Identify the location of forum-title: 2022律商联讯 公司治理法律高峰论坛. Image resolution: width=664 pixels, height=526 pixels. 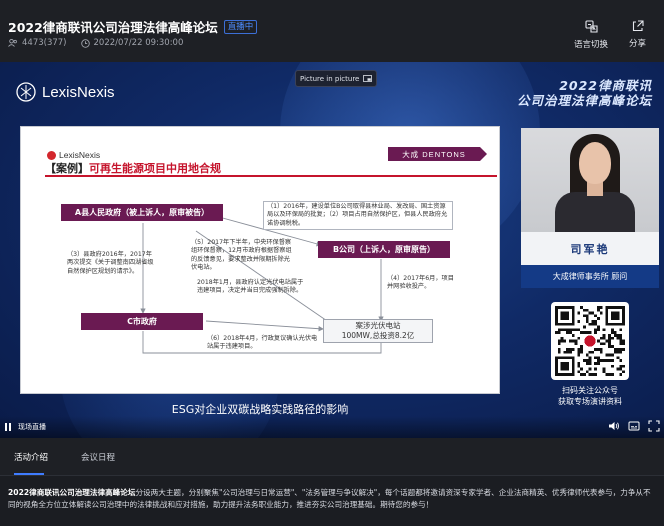
(584, 93).